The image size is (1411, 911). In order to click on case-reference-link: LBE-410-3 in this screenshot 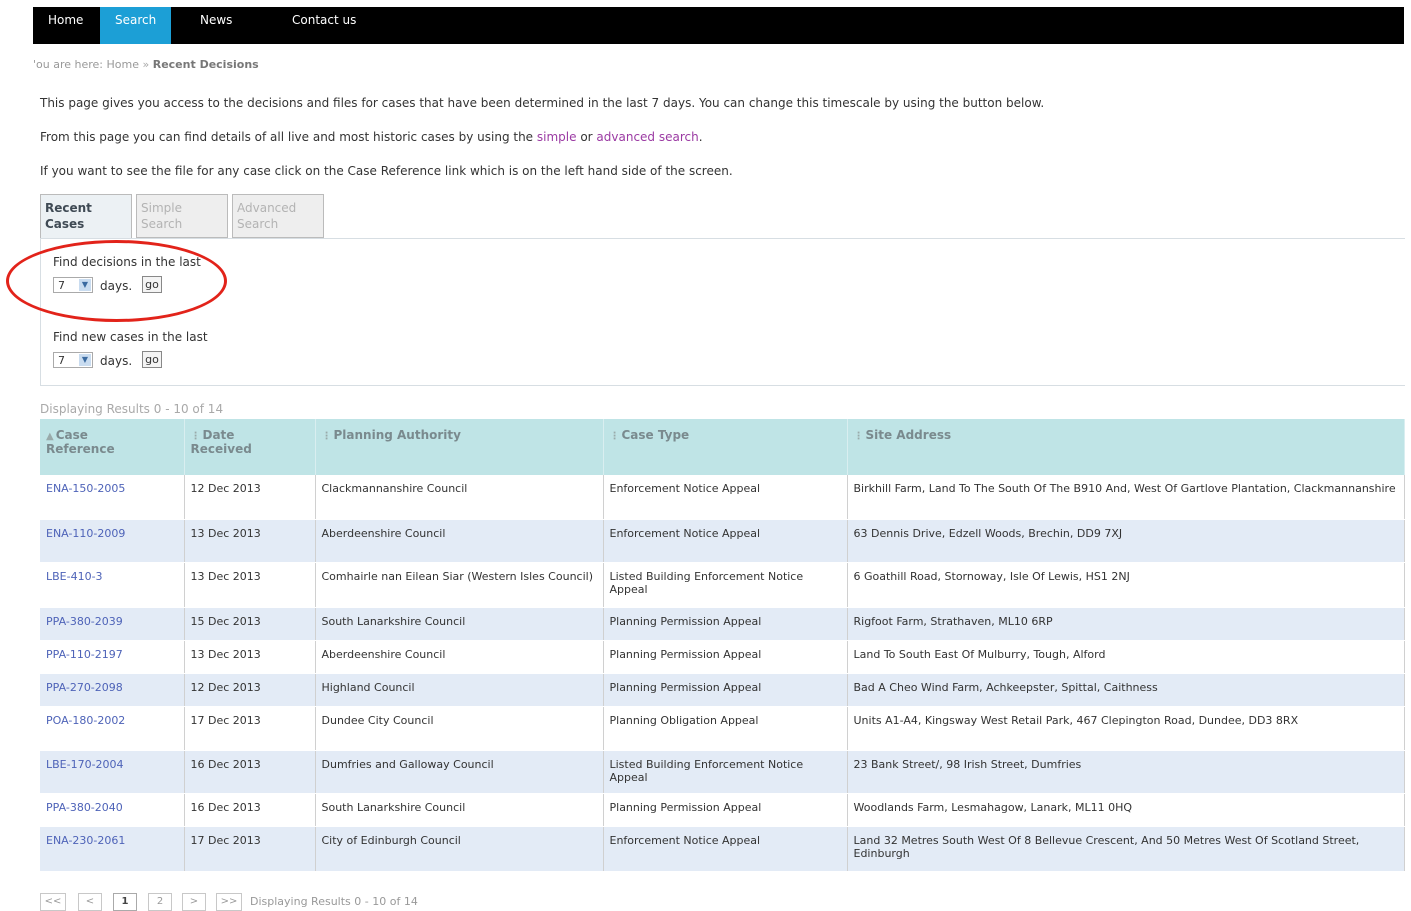, I will do `click(112, 585)`.